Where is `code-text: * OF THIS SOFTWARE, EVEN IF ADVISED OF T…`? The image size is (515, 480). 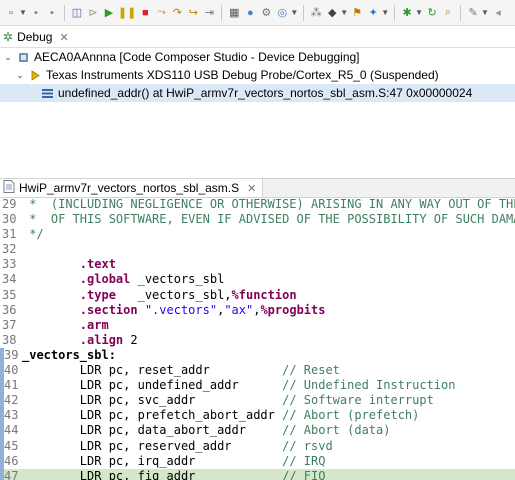 code-text: * OF THIS SOFTWARE, EVEN IF ADVISED OF T… is located at coordinates (268, 219).